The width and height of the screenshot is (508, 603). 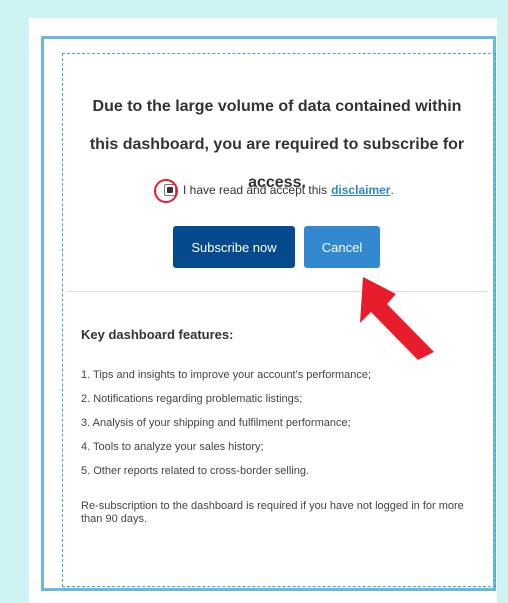 I want to click on features-heading: Key dashboard features:, so click(x=157, y=334).